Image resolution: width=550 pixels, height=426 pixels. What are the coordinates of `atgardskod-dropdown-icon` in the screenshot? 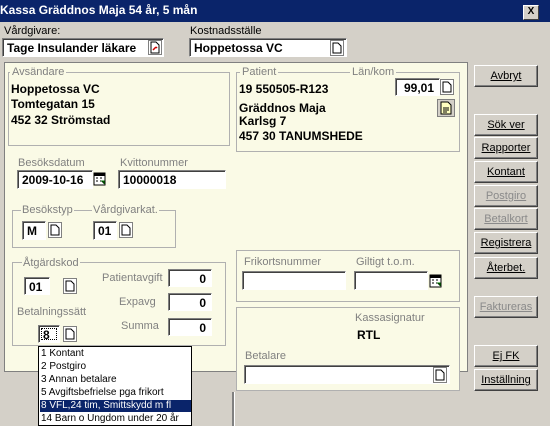 It's located at (70, 286).